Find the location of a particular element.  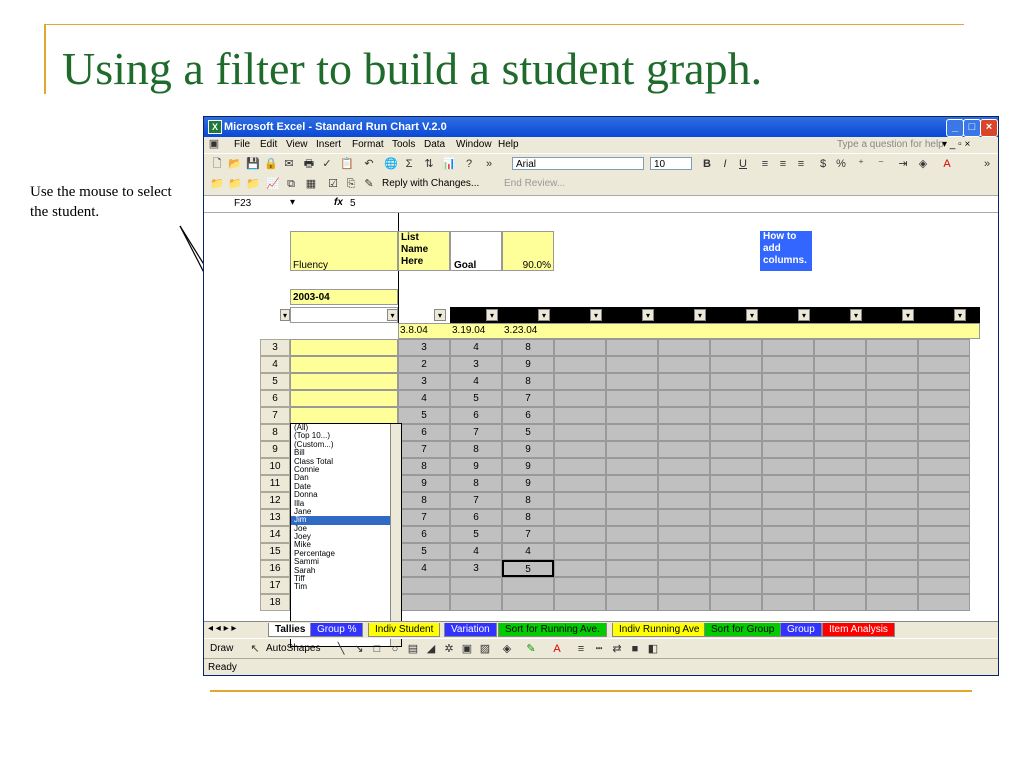

formula-input: 5 is located at coordinates (353, 203).